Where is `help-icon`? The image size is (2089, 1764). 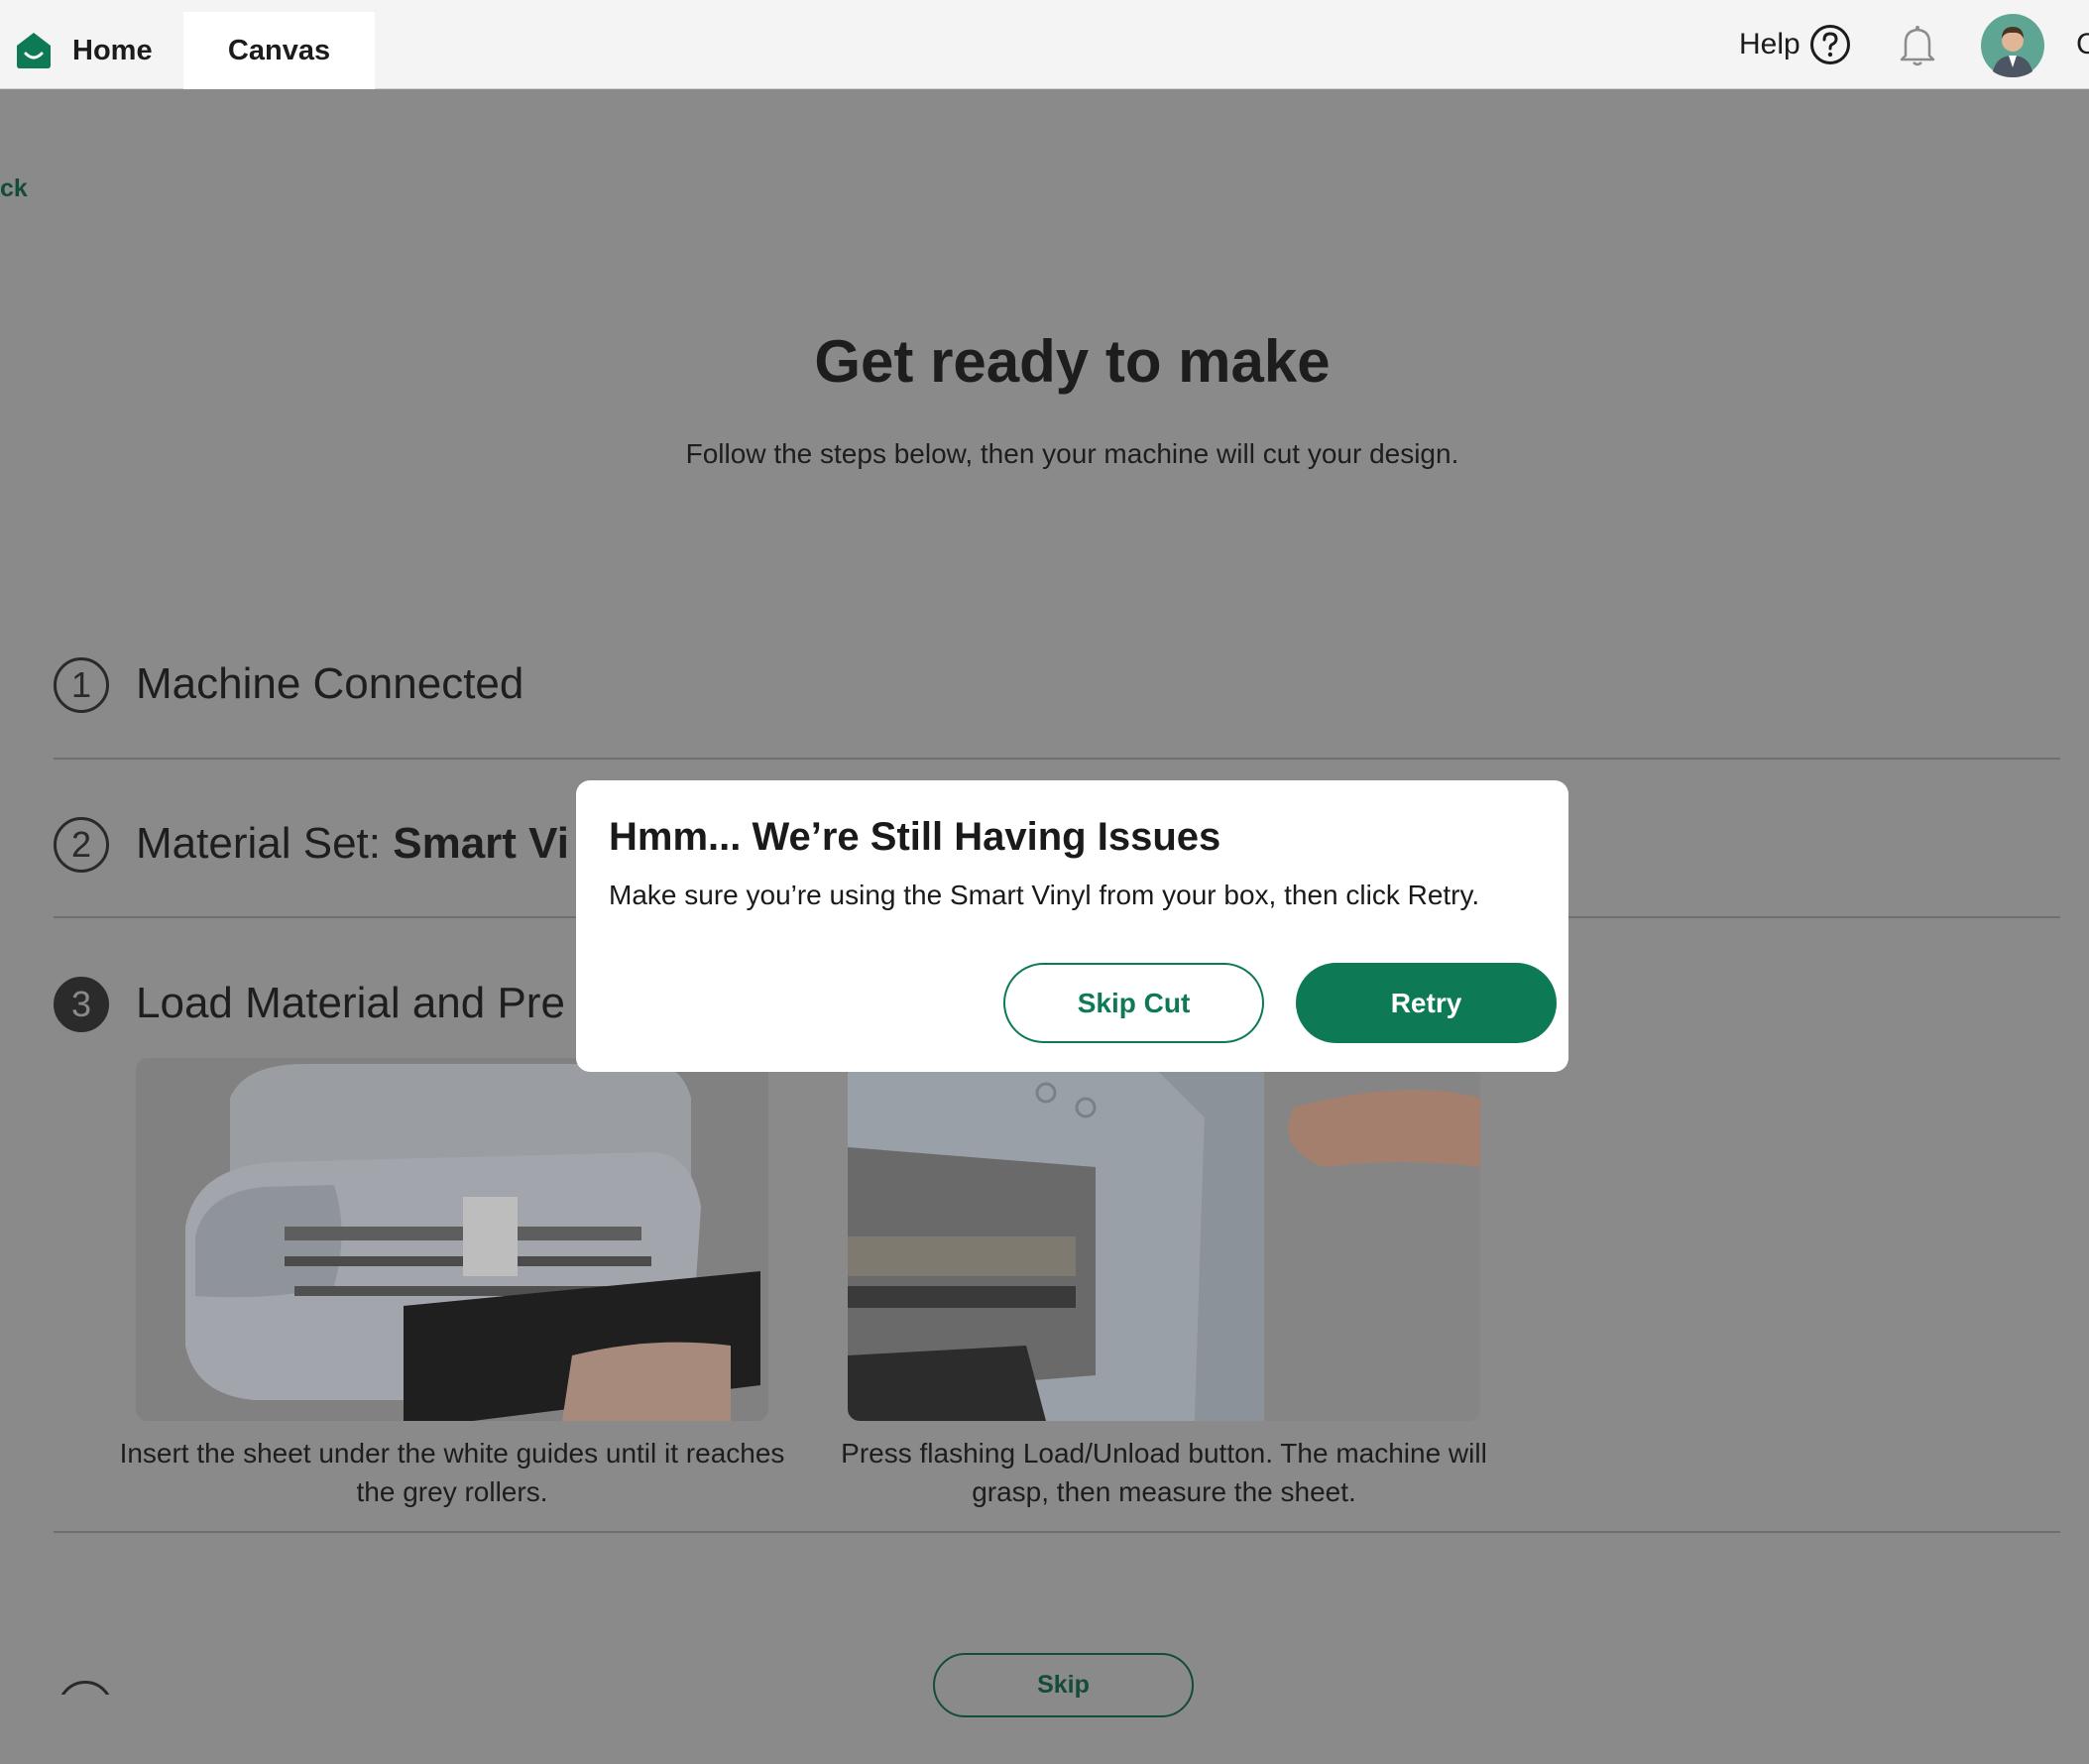
help-icon is located at coordinates (1830, 45).